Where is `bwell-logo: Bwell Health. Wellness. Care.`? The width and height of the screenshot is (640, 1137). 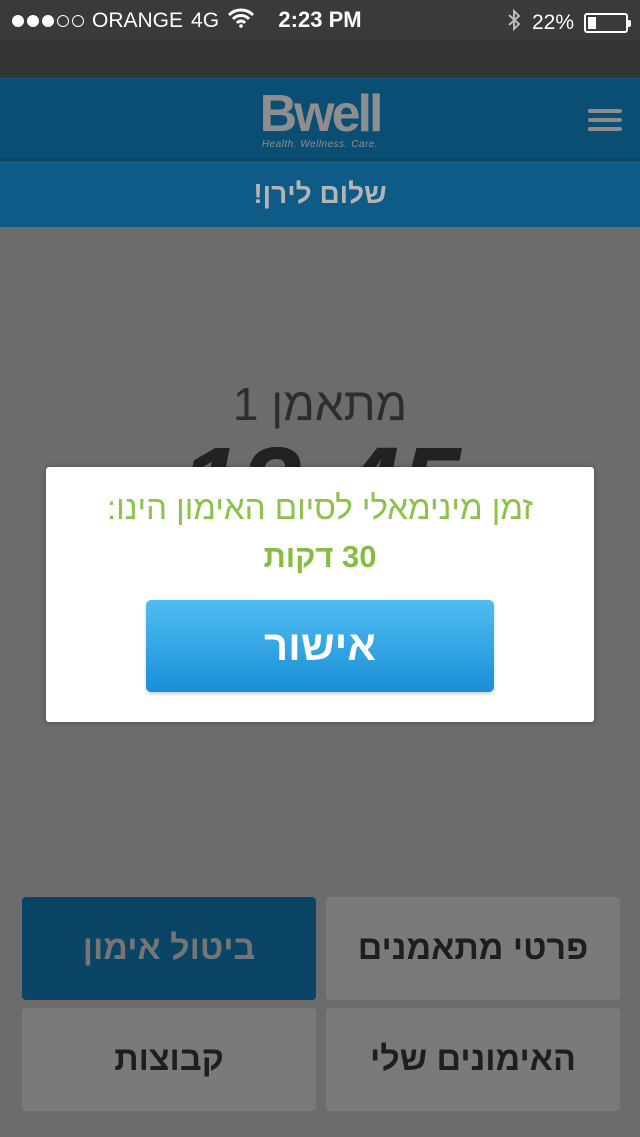
bwell-logo: Bwell Health. Wellness. Care. is located at coordinates (320, 117).